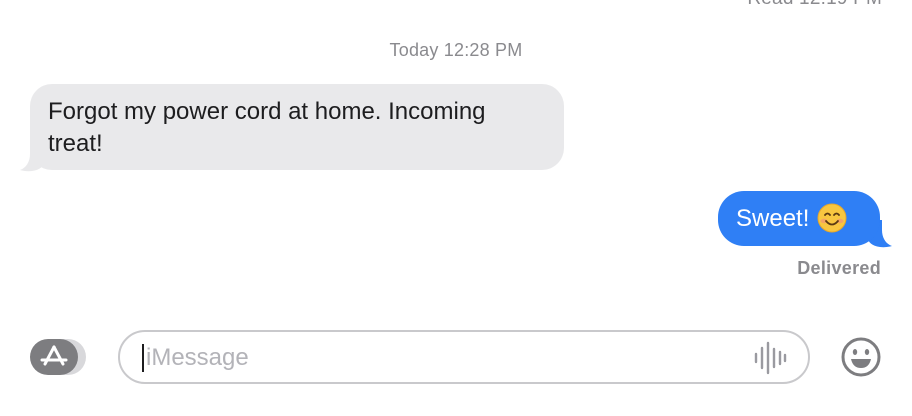 This screenshot has width=912, height=416. Describe the element at coordinates (814, 5) in the screenshot. I see `read-receipt: Read 12:19 PM` at that location.